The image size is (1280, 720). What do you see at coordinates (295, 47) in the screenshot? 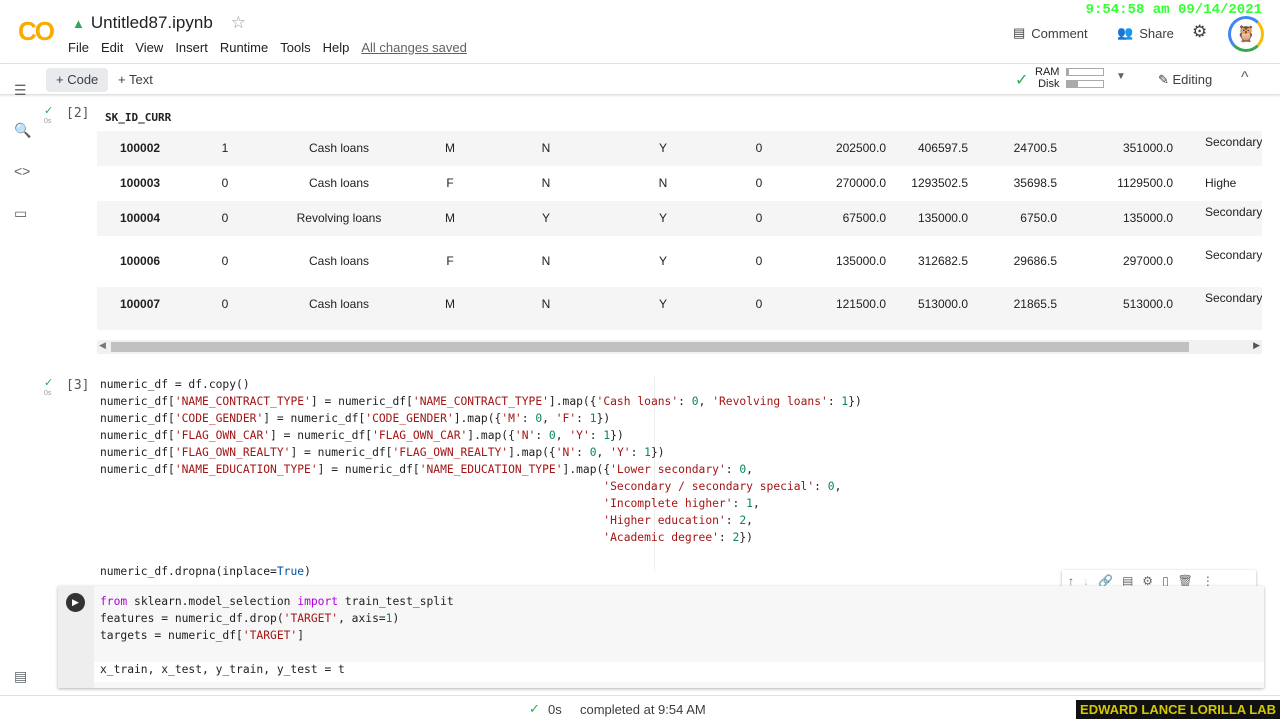
I see `menu-tools: Tools` at bounding box center [295, 47].